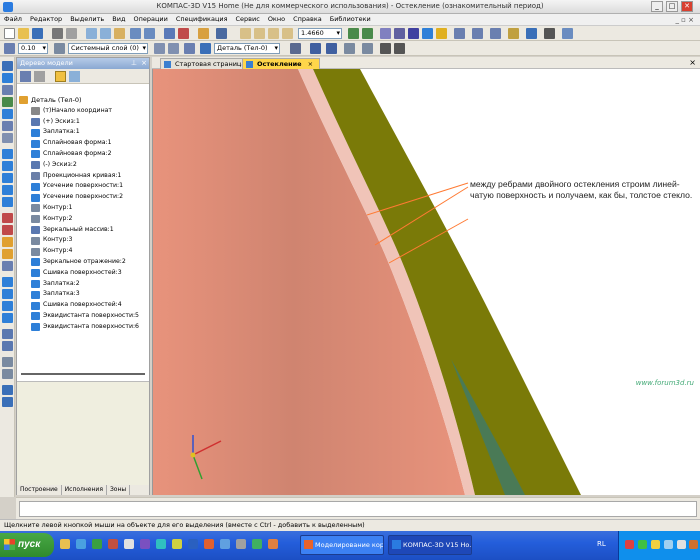 Image resolution: width=700 pixels, height=560 pixels. I want to click on tray-volume-icon, so click(655, 544).